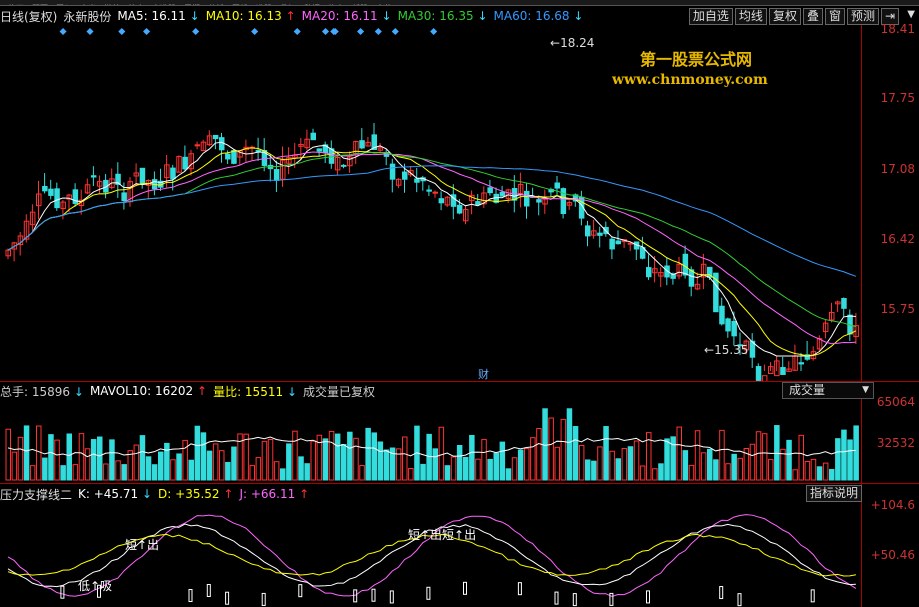  I want to click on volume-note: 成交量已复权, so click(339, 391).